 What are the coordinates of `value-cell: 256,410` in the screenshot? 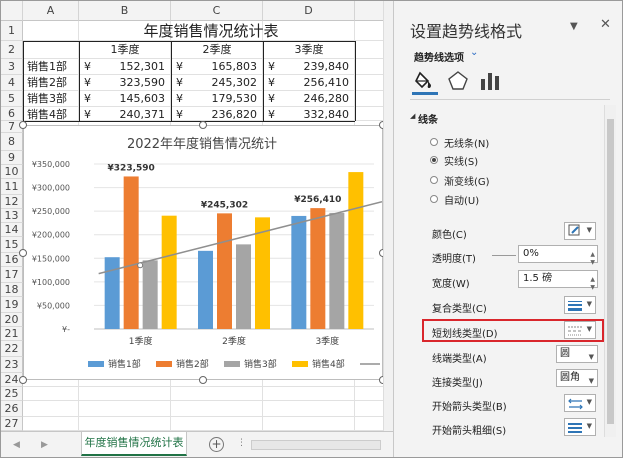 It's located at (306, 83).